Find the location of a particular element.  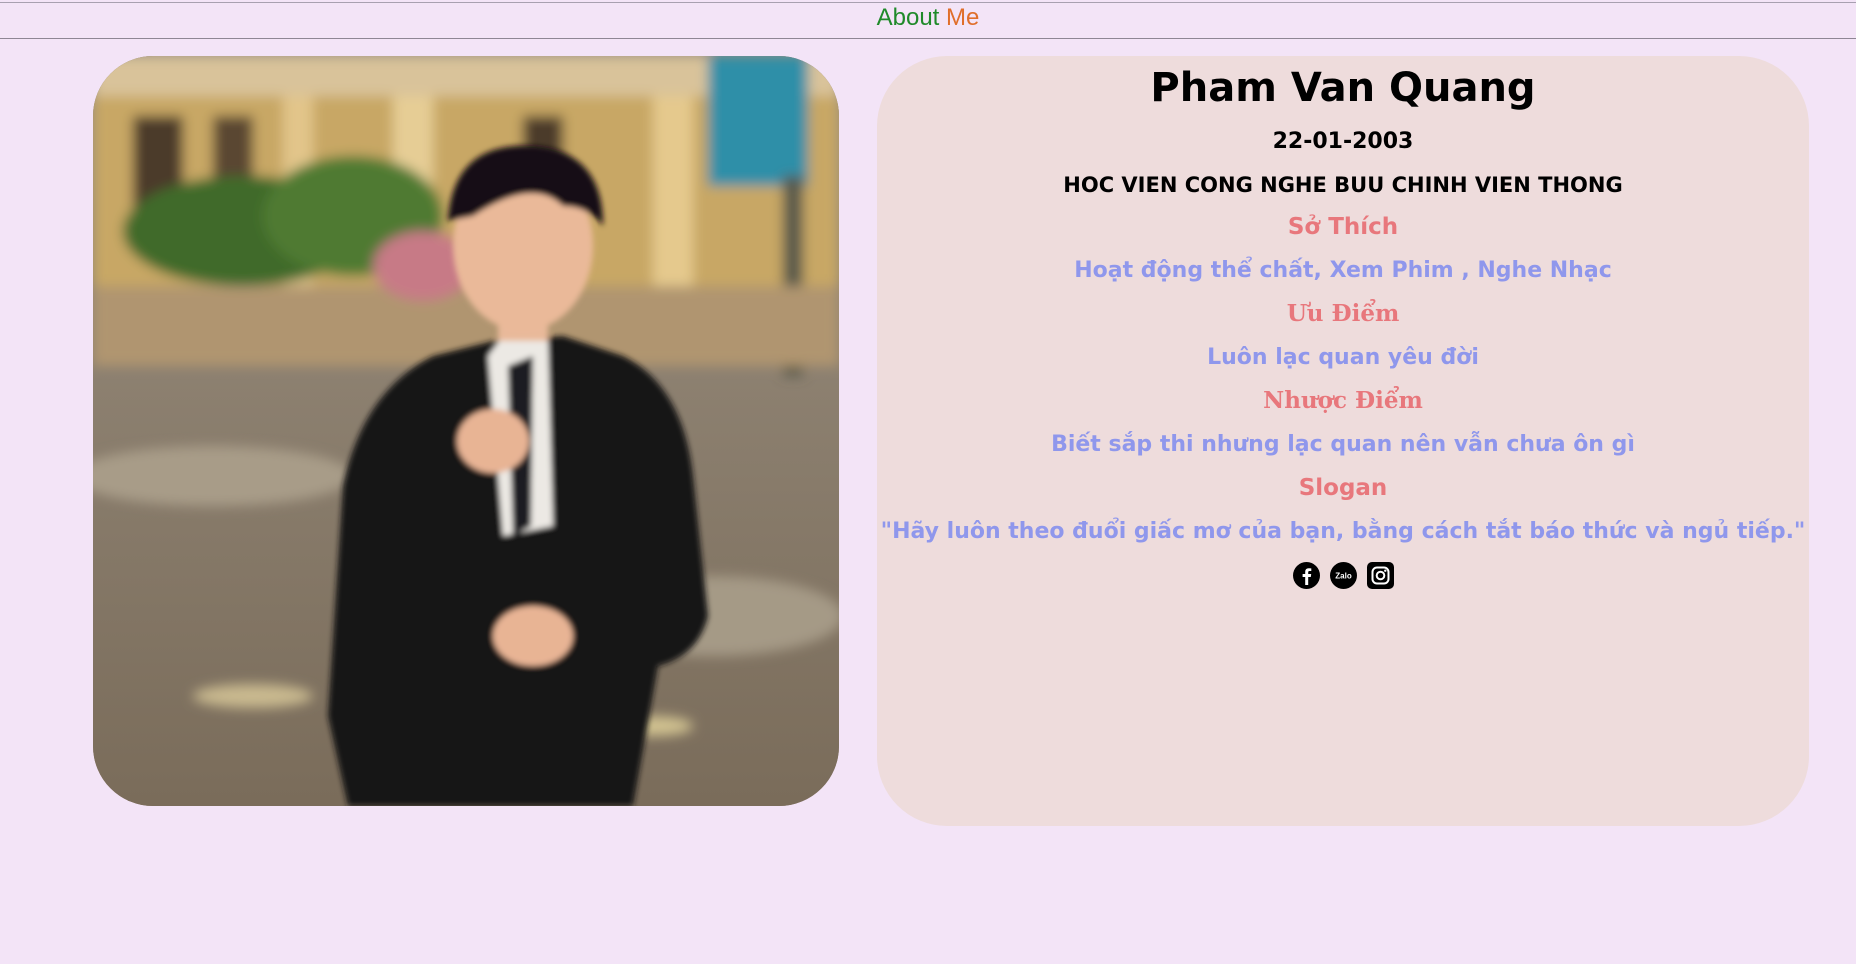

section-title-hobbies: Sở Thích is located at coordinates (1343, 227).